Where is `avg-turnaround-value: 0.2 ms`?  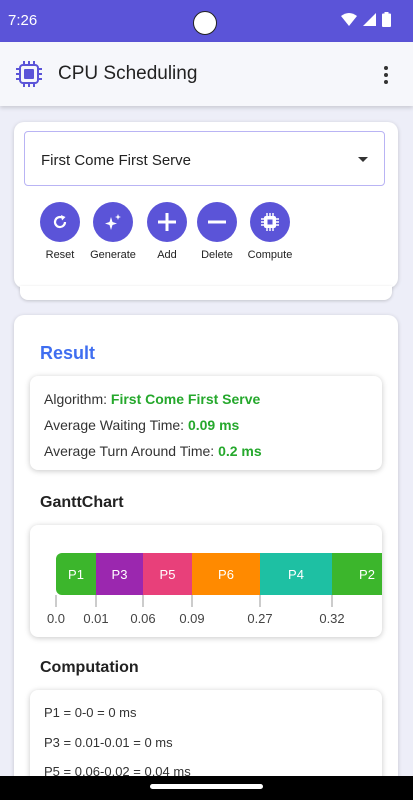
avg-turnaround-value: 0.2 ms is located at coordinates (240, 451).